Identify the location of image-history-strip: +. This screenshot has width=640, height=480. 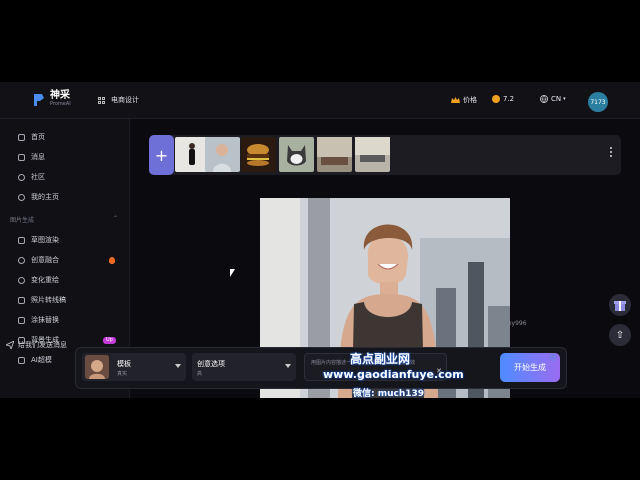
(385, 155).